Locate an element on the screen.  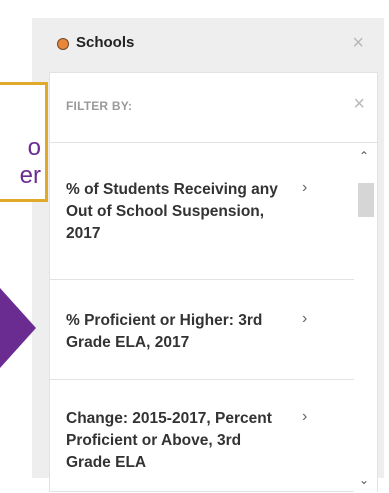
panel-title: Schools is located at coordinates (105, 42).